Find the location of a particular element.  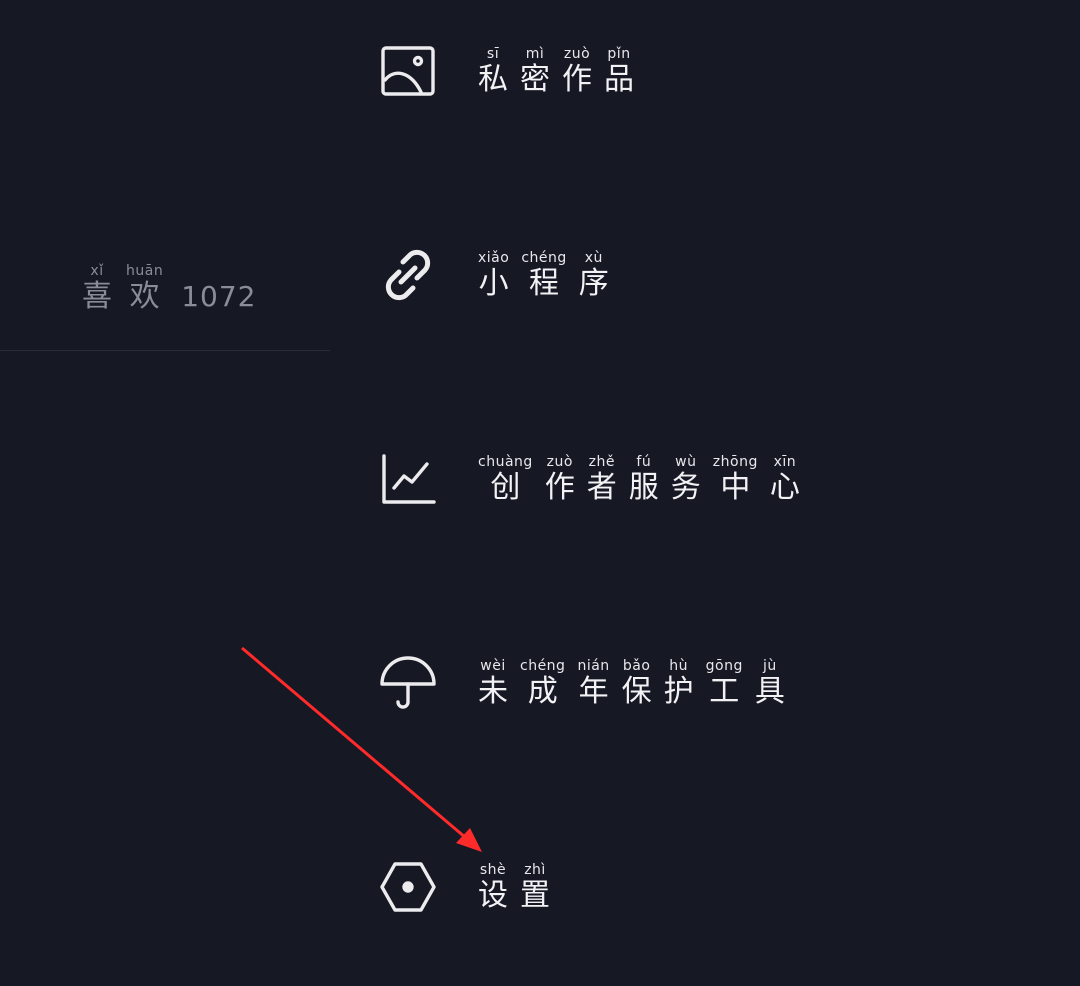

pinyin-text: jù is located at coordinates (770, 666).